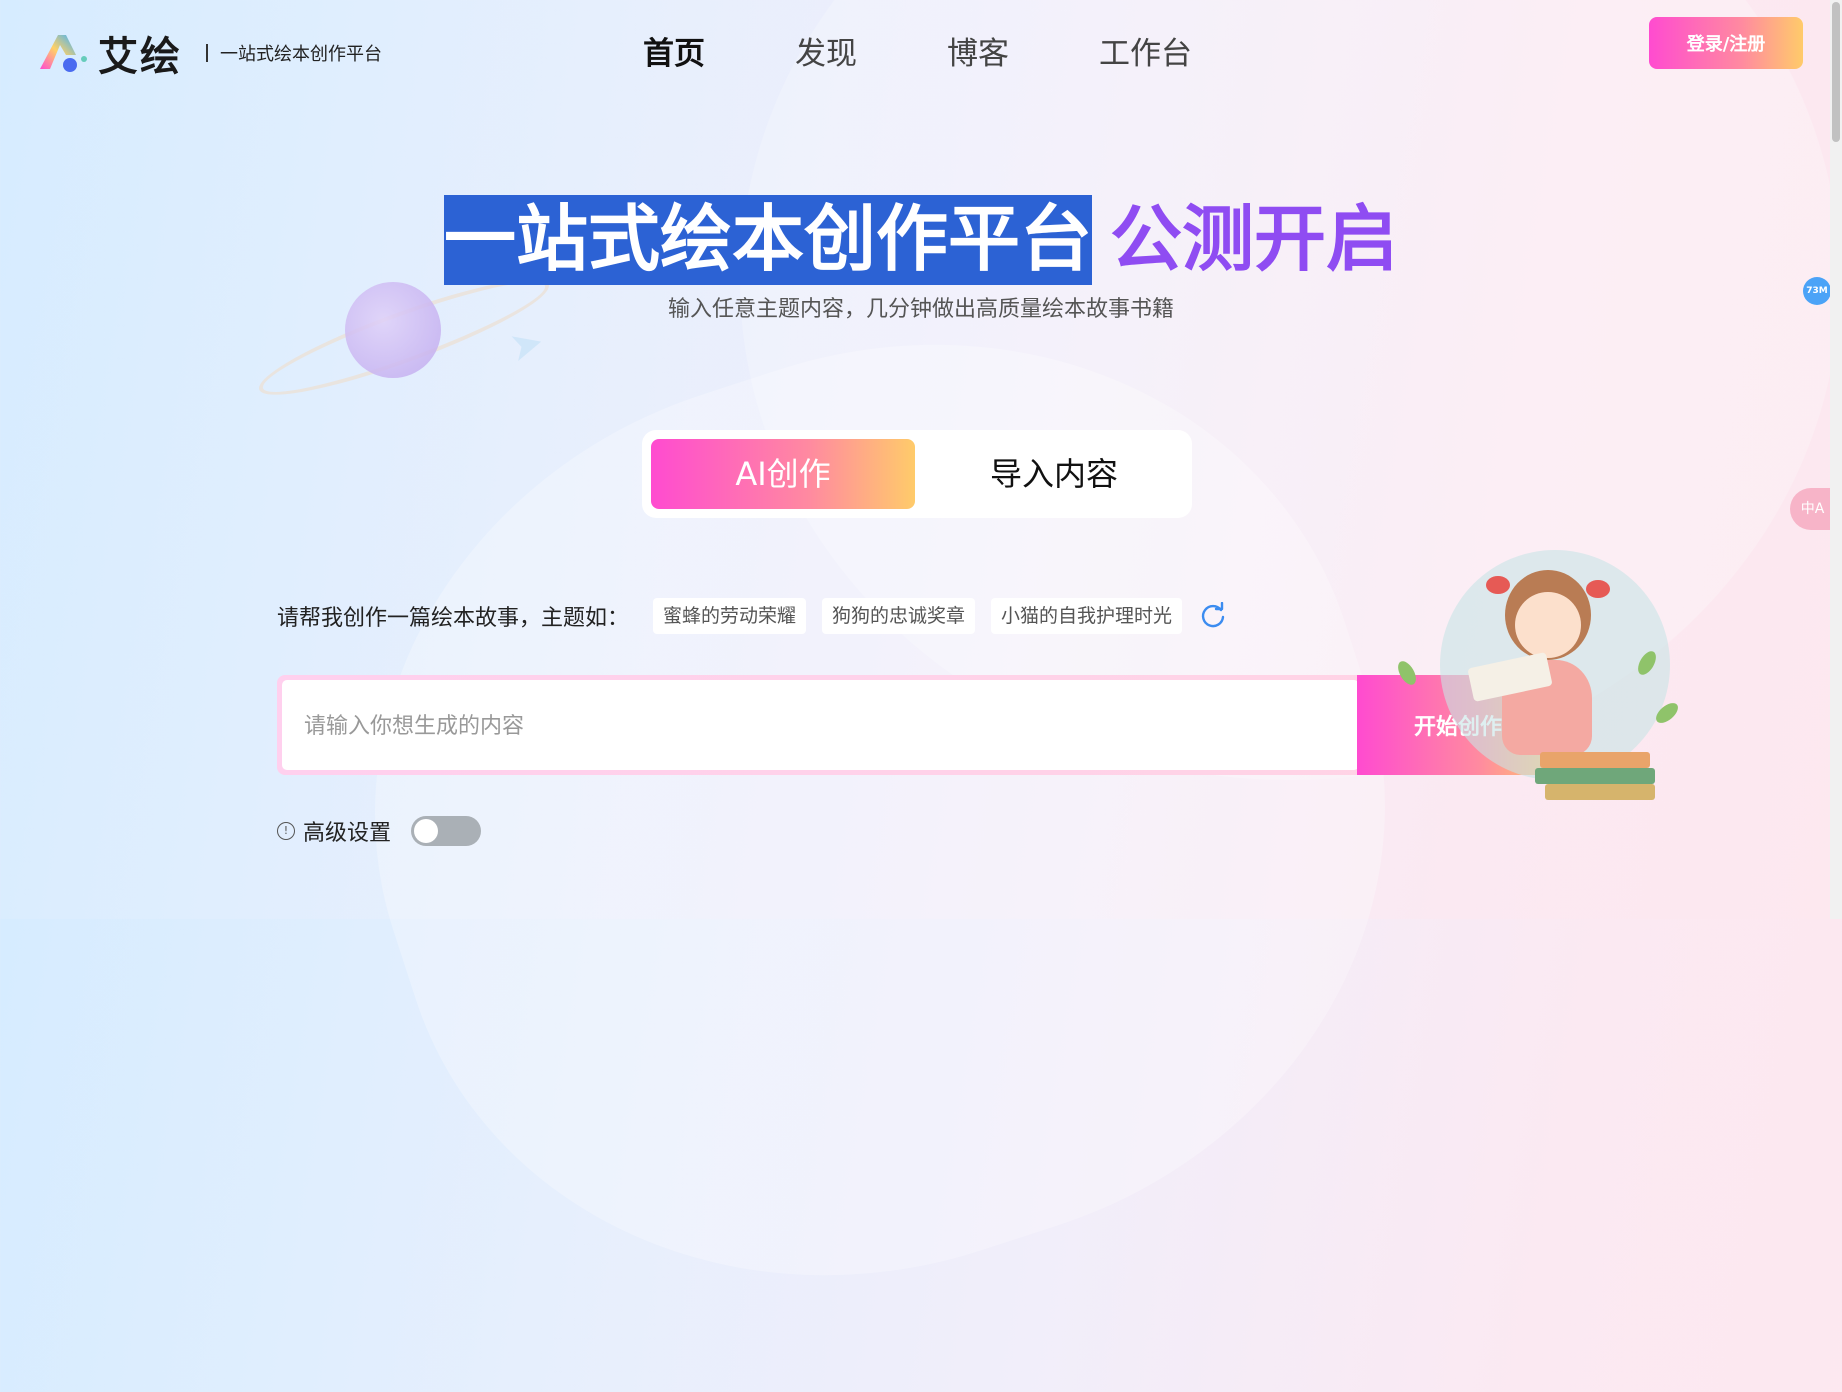 The image size is (1842, 1392). What do you see at coordinates (1836, 72) in the screenshot?
I see `scrollbar-thumb` at bounding box center [1836, 72].